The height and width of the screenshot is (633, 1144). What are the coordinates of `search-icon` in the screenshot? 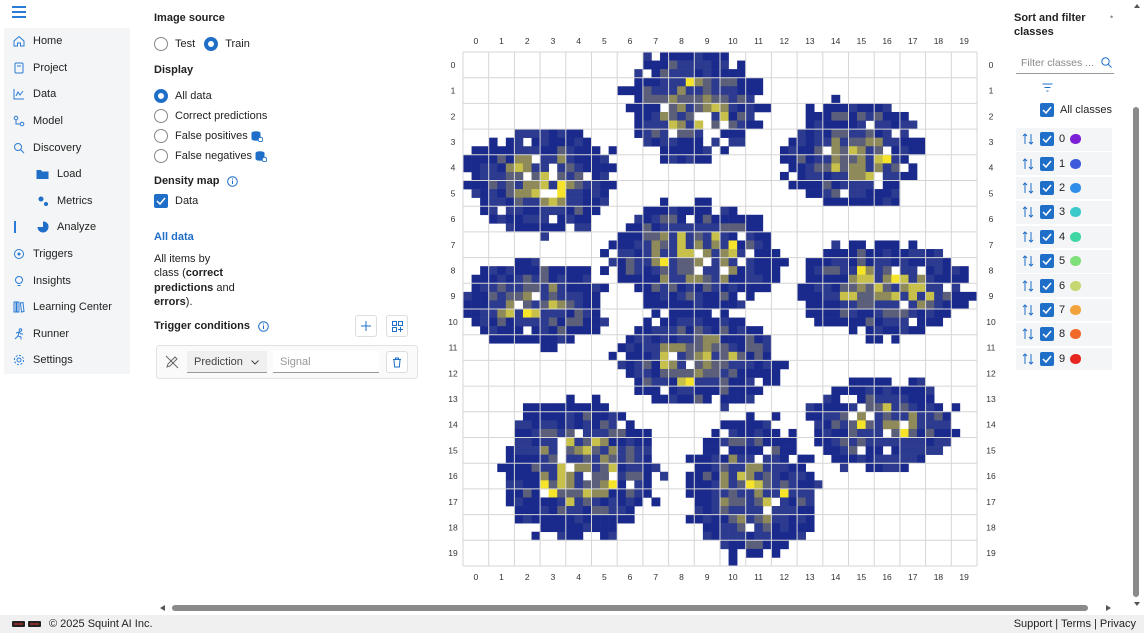 It's located at (1106, 62).